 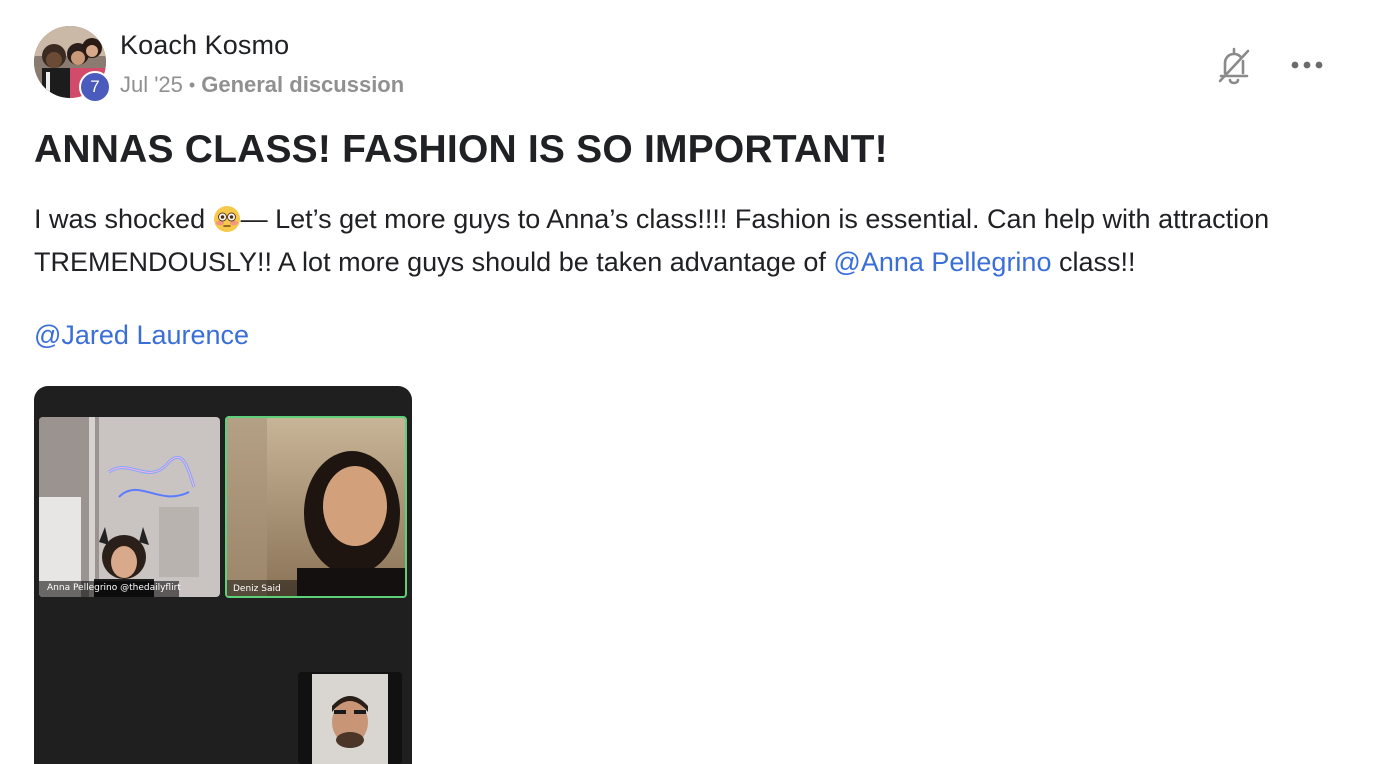 I want to click on bell-off-icon, so click(x=1234, y=65).